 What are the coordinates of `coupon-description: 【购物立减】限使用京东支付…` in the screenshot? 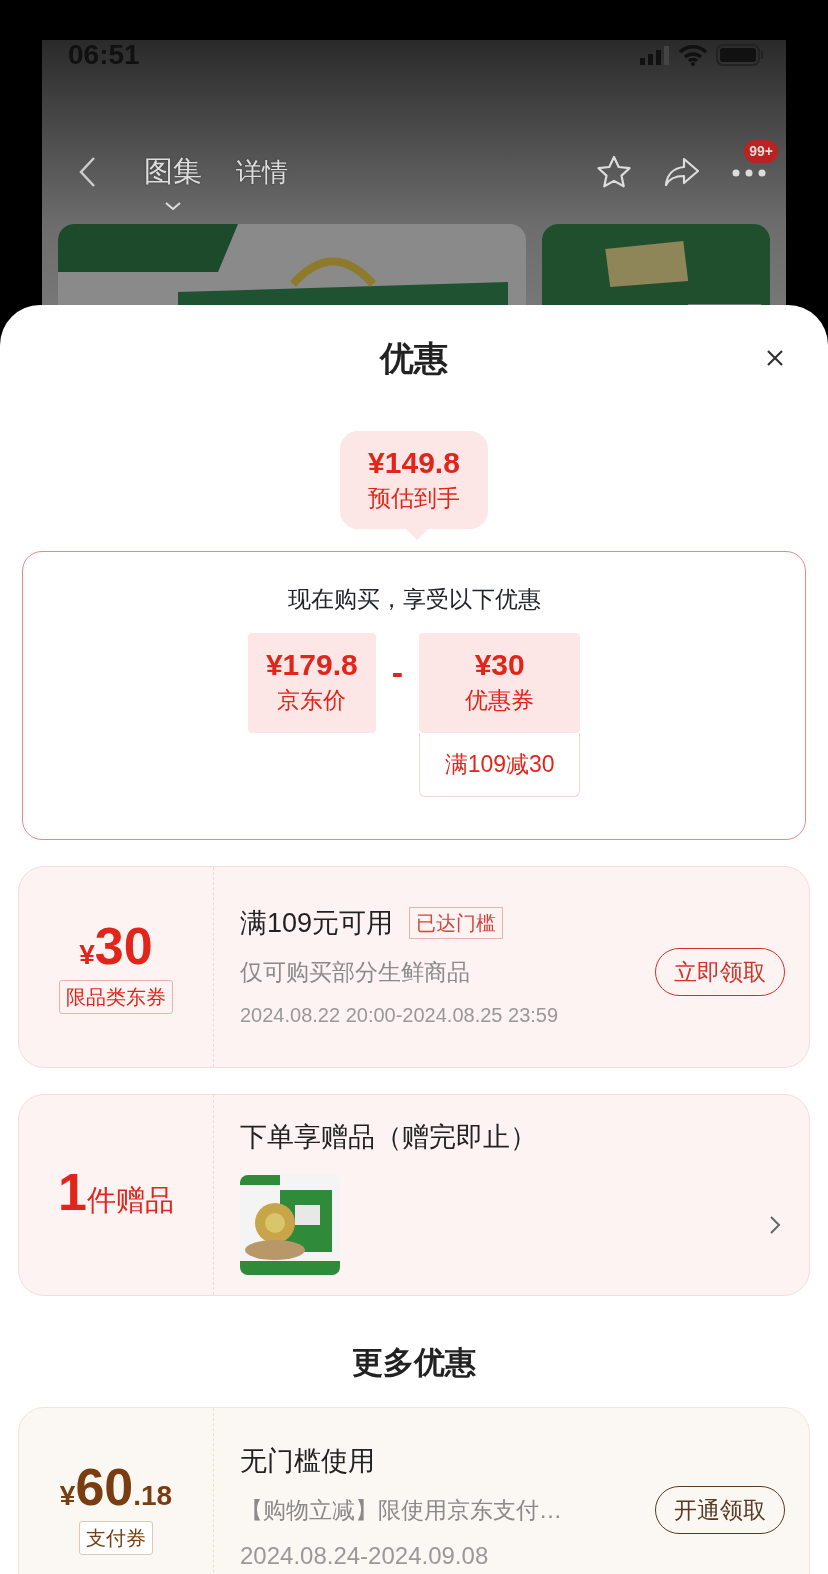 It's located at (401, 1510).